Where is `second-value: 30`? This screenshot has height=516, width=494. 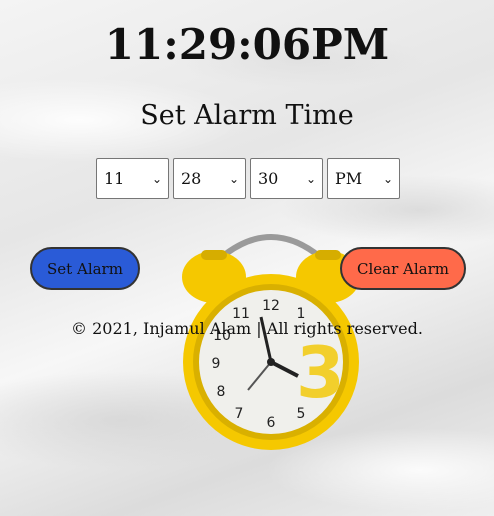
second-value: 30 is located at coordinates (268, 178).